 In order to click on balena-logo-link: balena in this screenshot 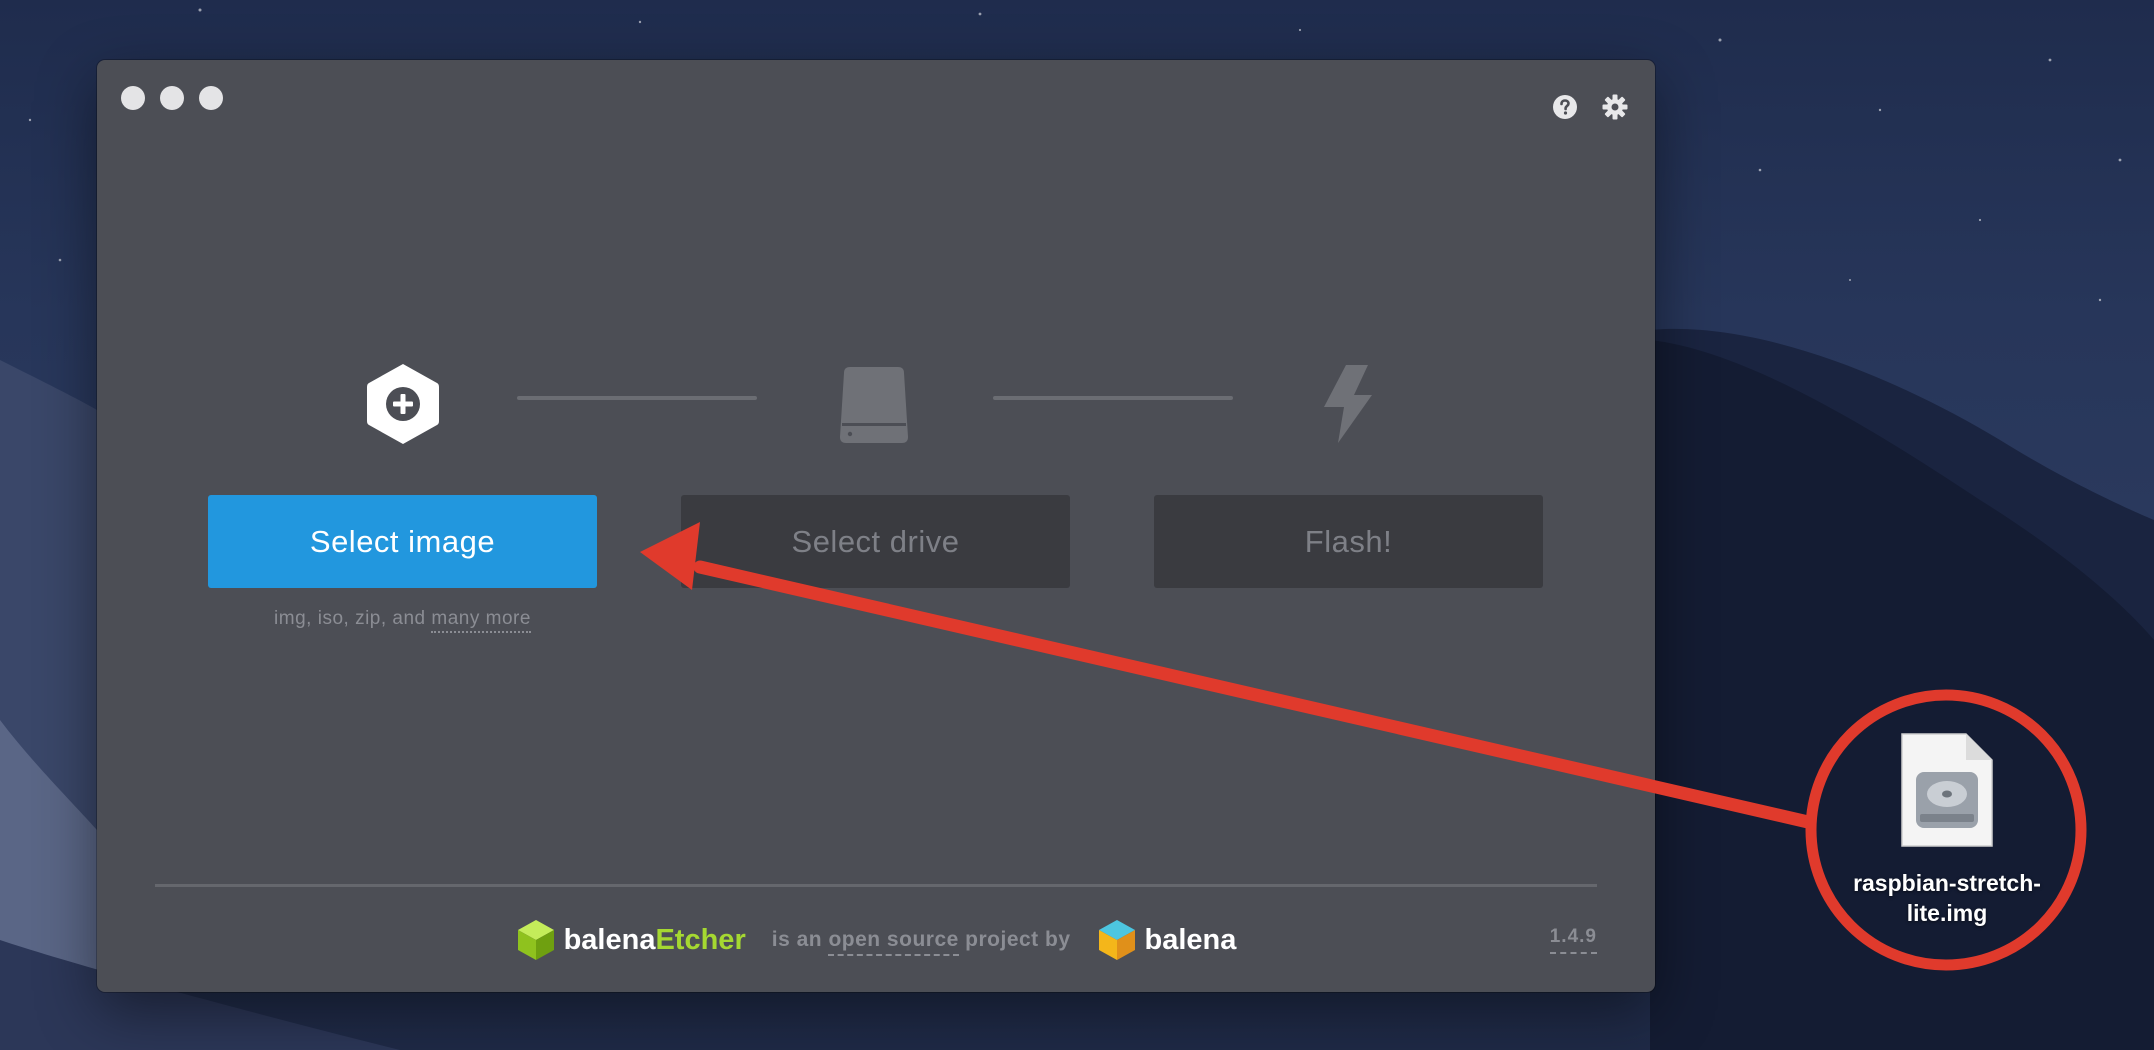, I will do `click(1167, 940)`.